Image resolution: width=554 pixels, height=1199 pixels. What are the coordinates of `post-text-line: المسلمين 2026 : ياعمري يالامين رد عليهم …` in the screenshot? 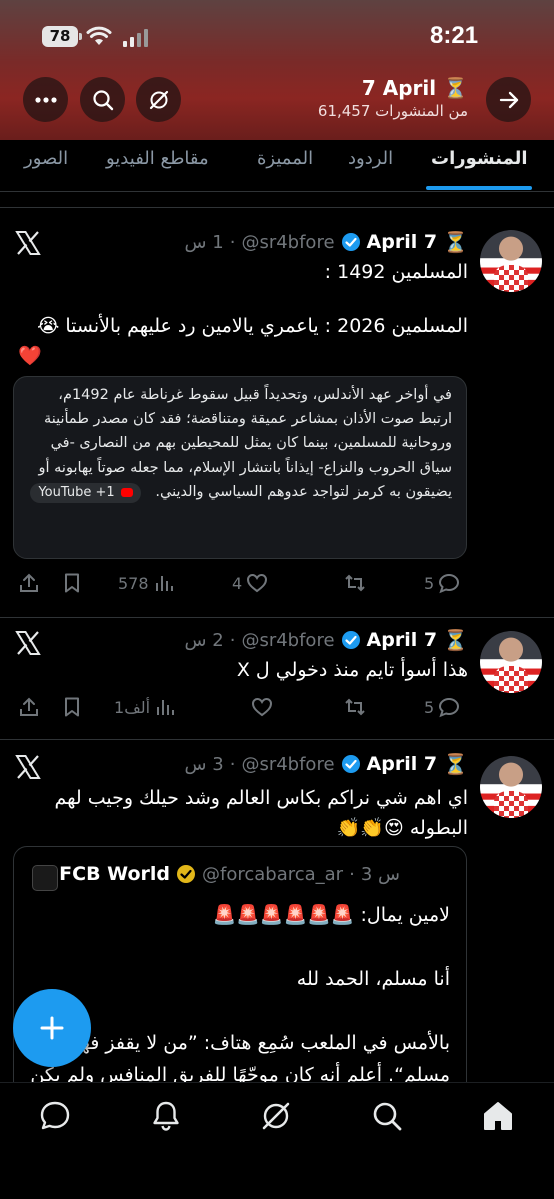 It's located at (252, 326).